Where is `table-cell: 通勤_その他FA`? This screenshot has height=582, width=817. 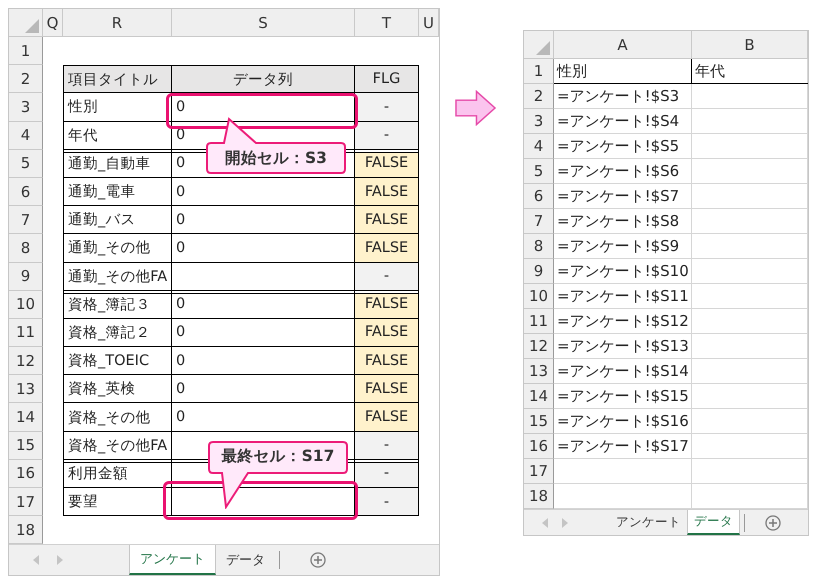 table-cell: 通勤_その他FA is located at coordinates (117, 276).